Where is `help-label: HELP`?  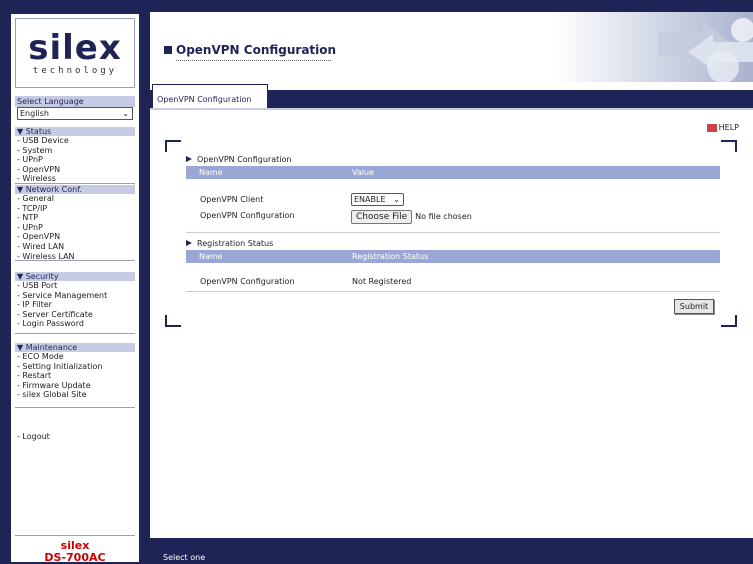 help-label: HELP is located at coordinates (728, 127).